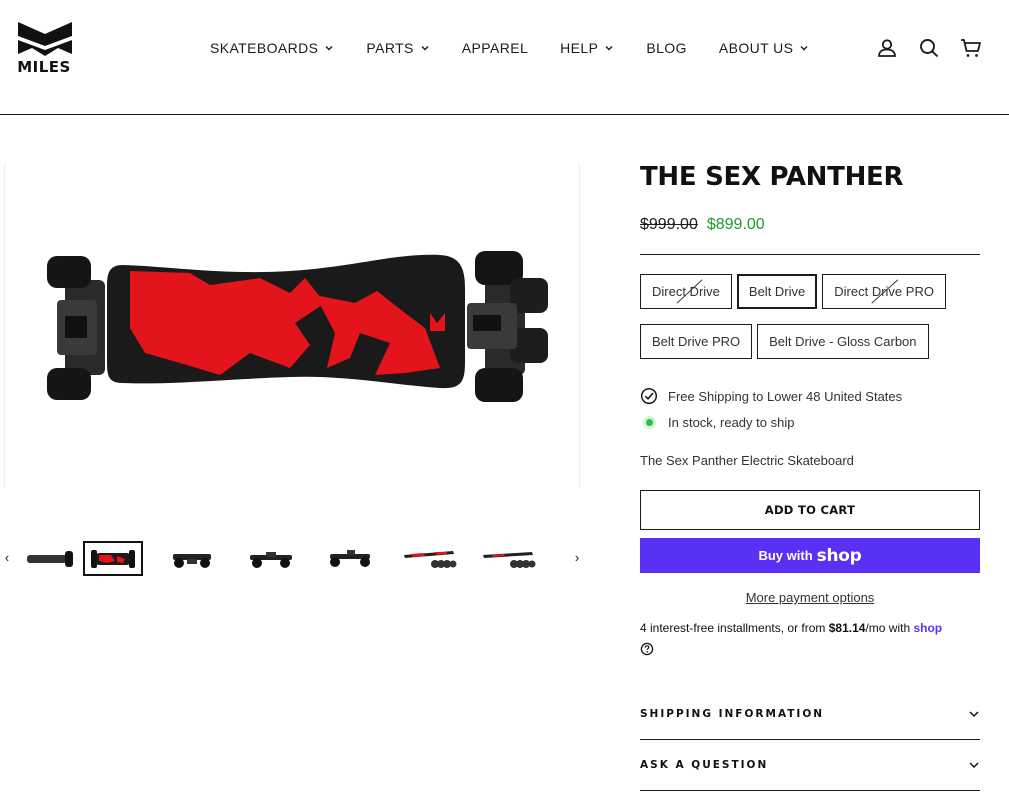 This screenshot has width=1009, height=805. I want to click on more-payment-options-link: More payment options, so click(810, 597).